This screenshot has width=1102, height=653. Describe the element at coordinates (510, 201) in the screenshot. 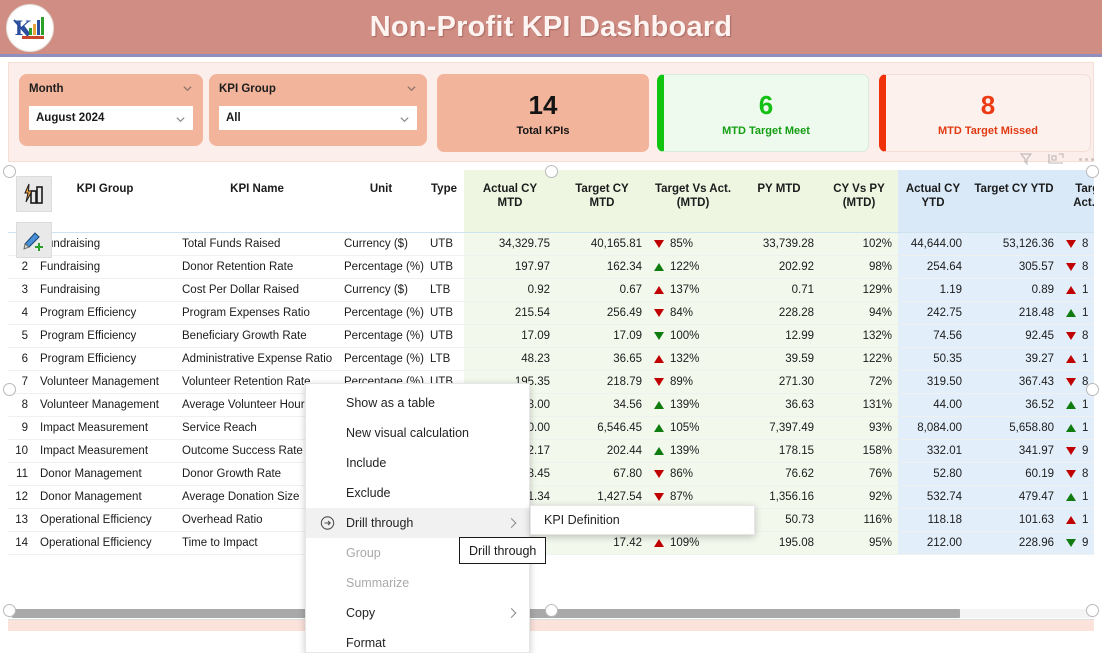

I see `col-actual-cy-mtd: Actual CY MTD` at that location.